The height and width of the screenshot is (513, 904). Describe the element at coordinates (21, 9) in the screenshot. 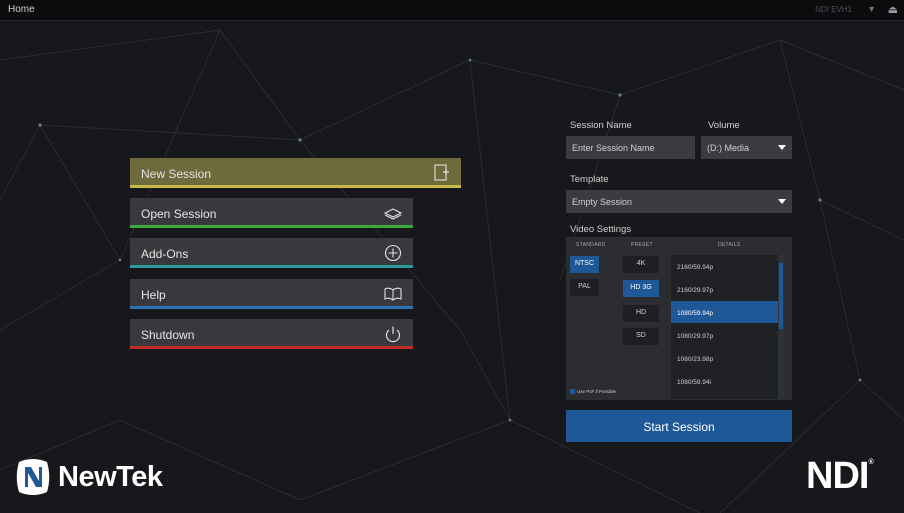

I see `window-title: Home` at that location.